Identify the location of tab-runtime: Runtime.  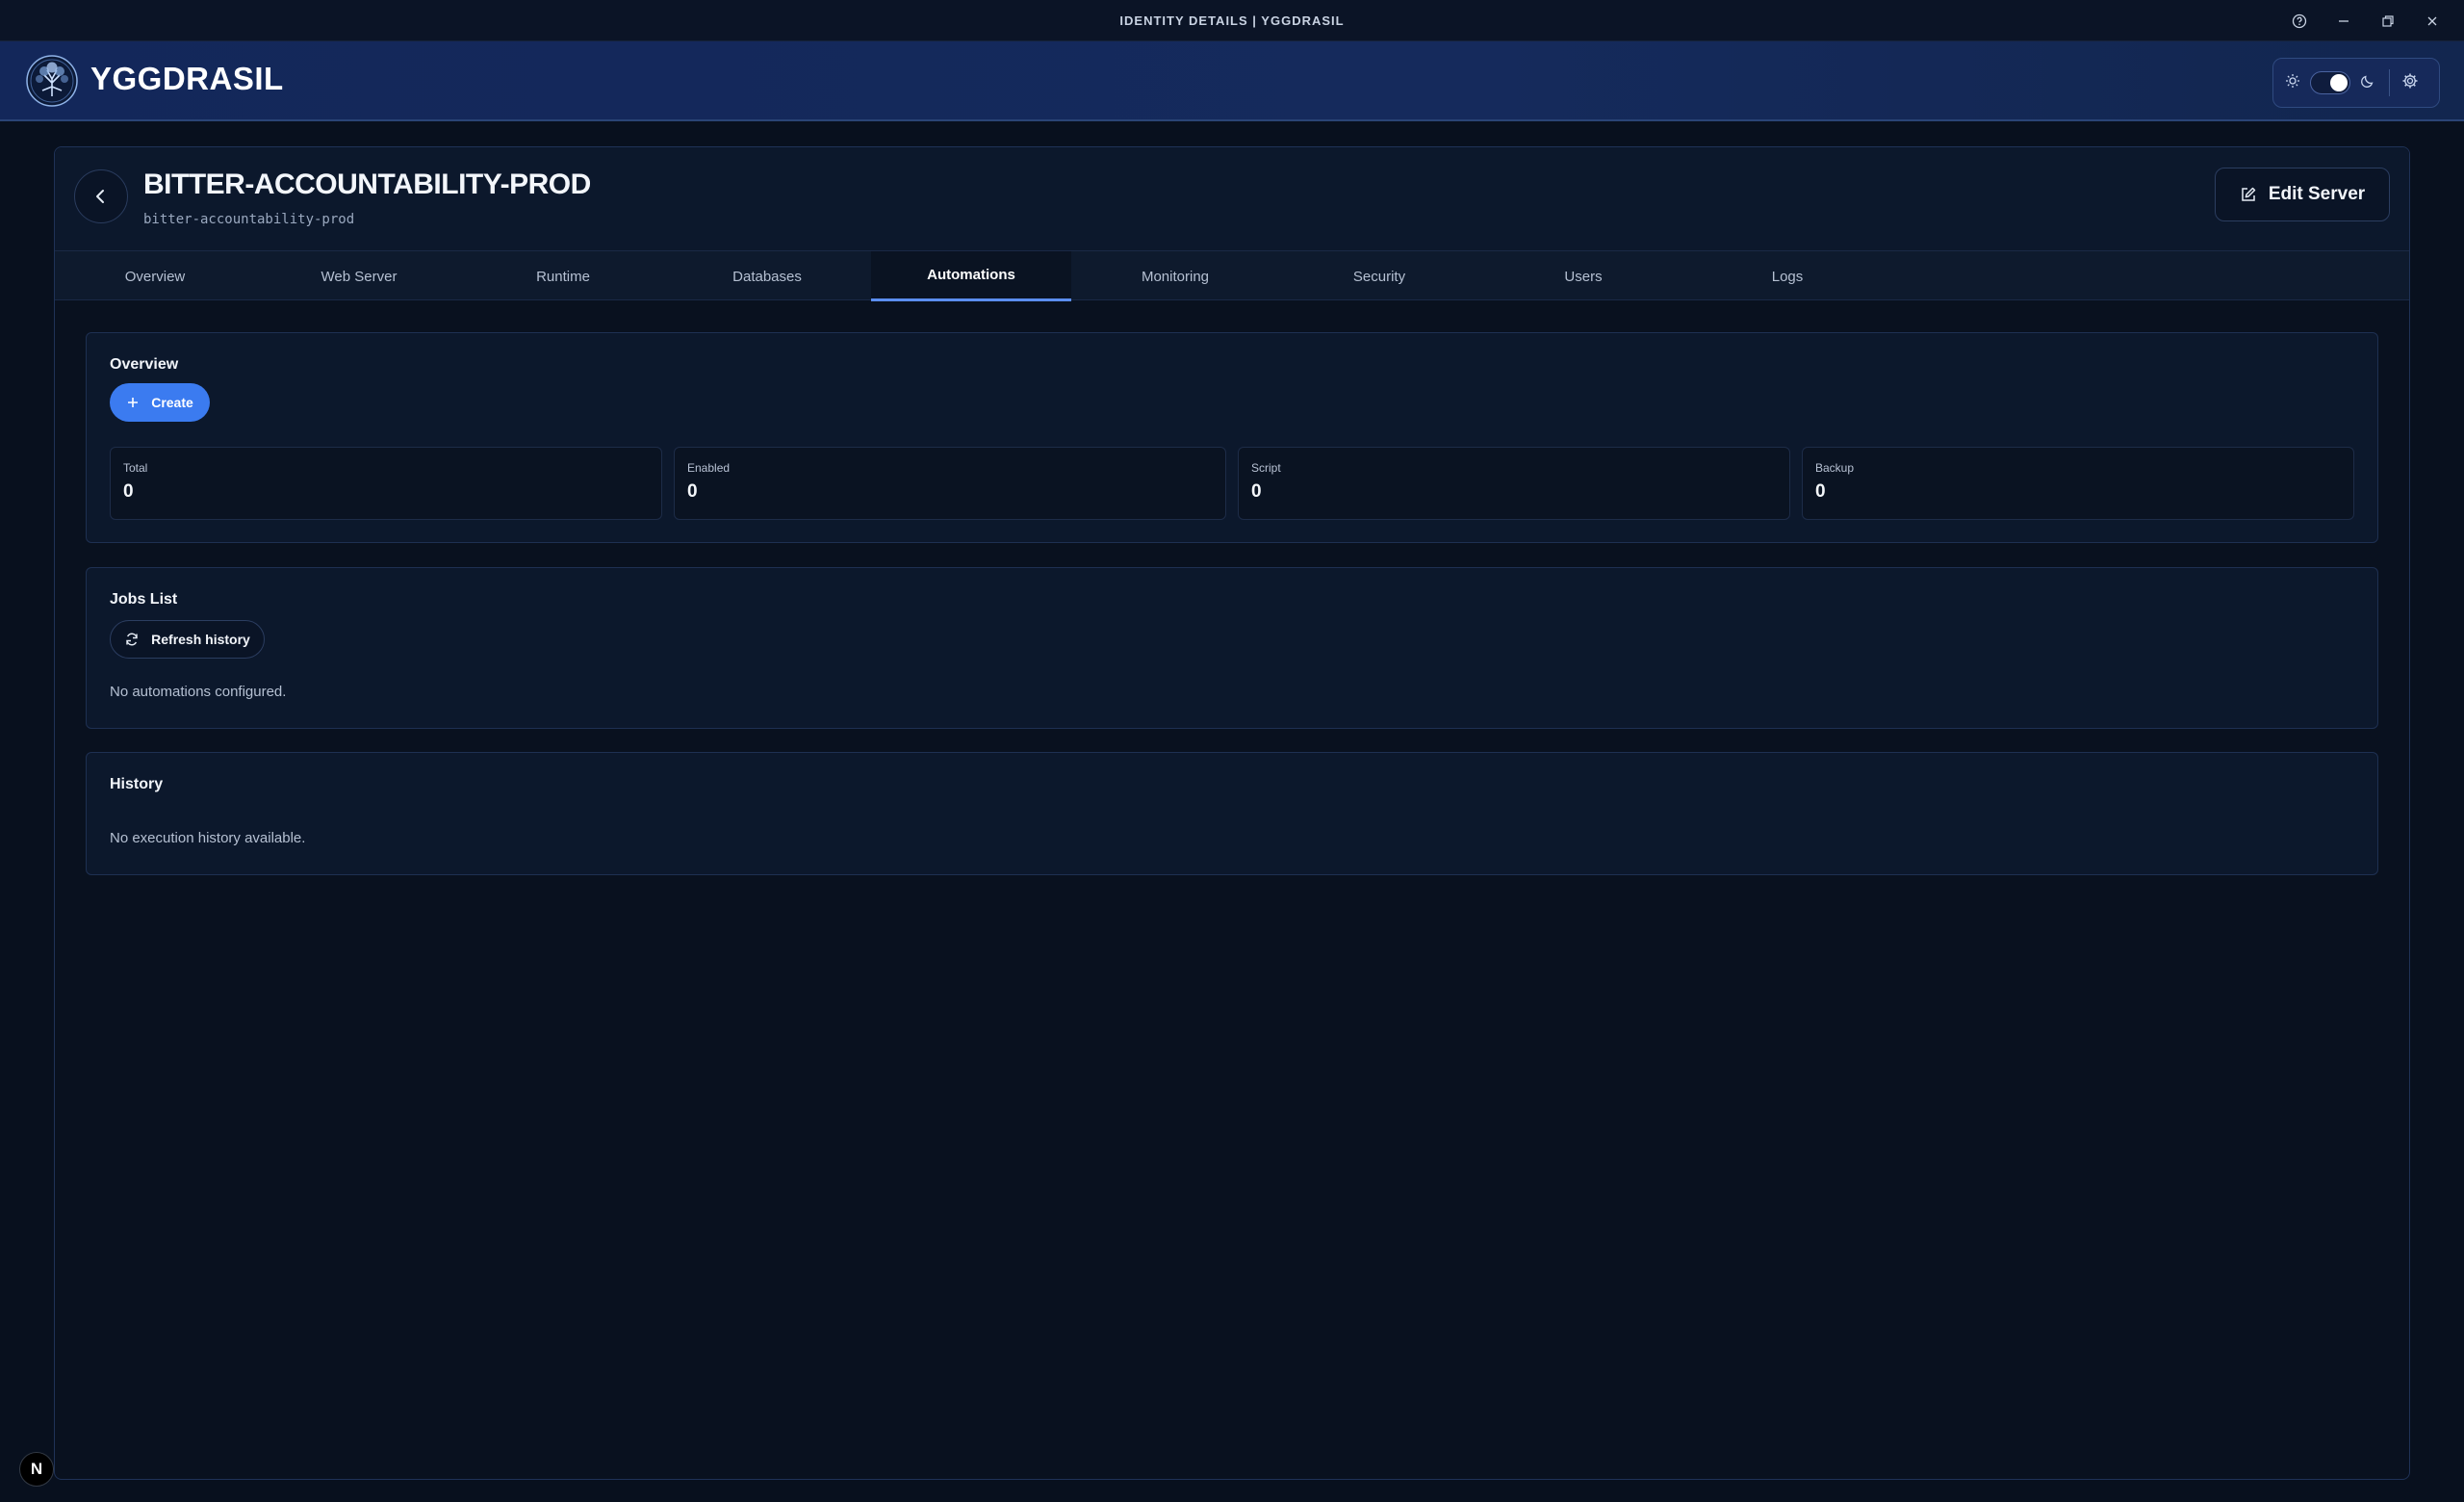
(563, 276).